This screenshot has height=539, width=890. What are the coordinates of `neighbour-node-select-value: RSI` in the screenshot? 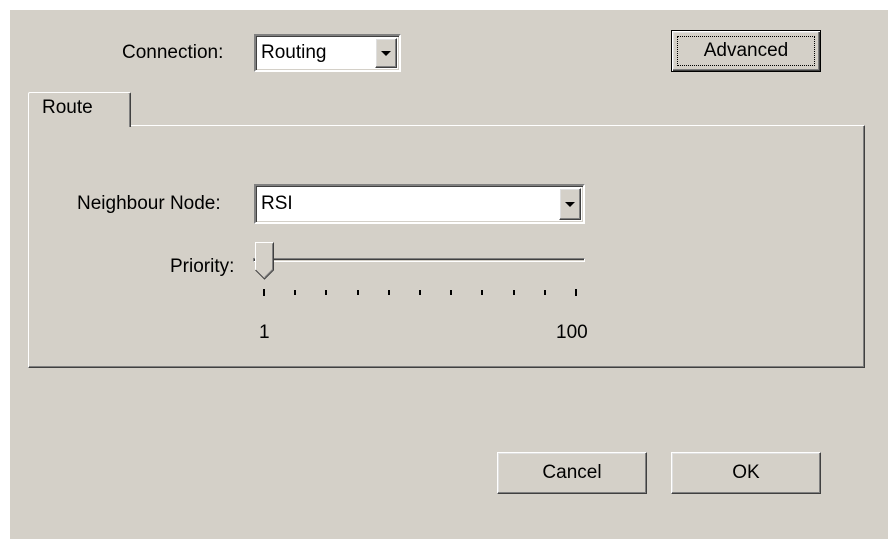 It's located at (277, 203).